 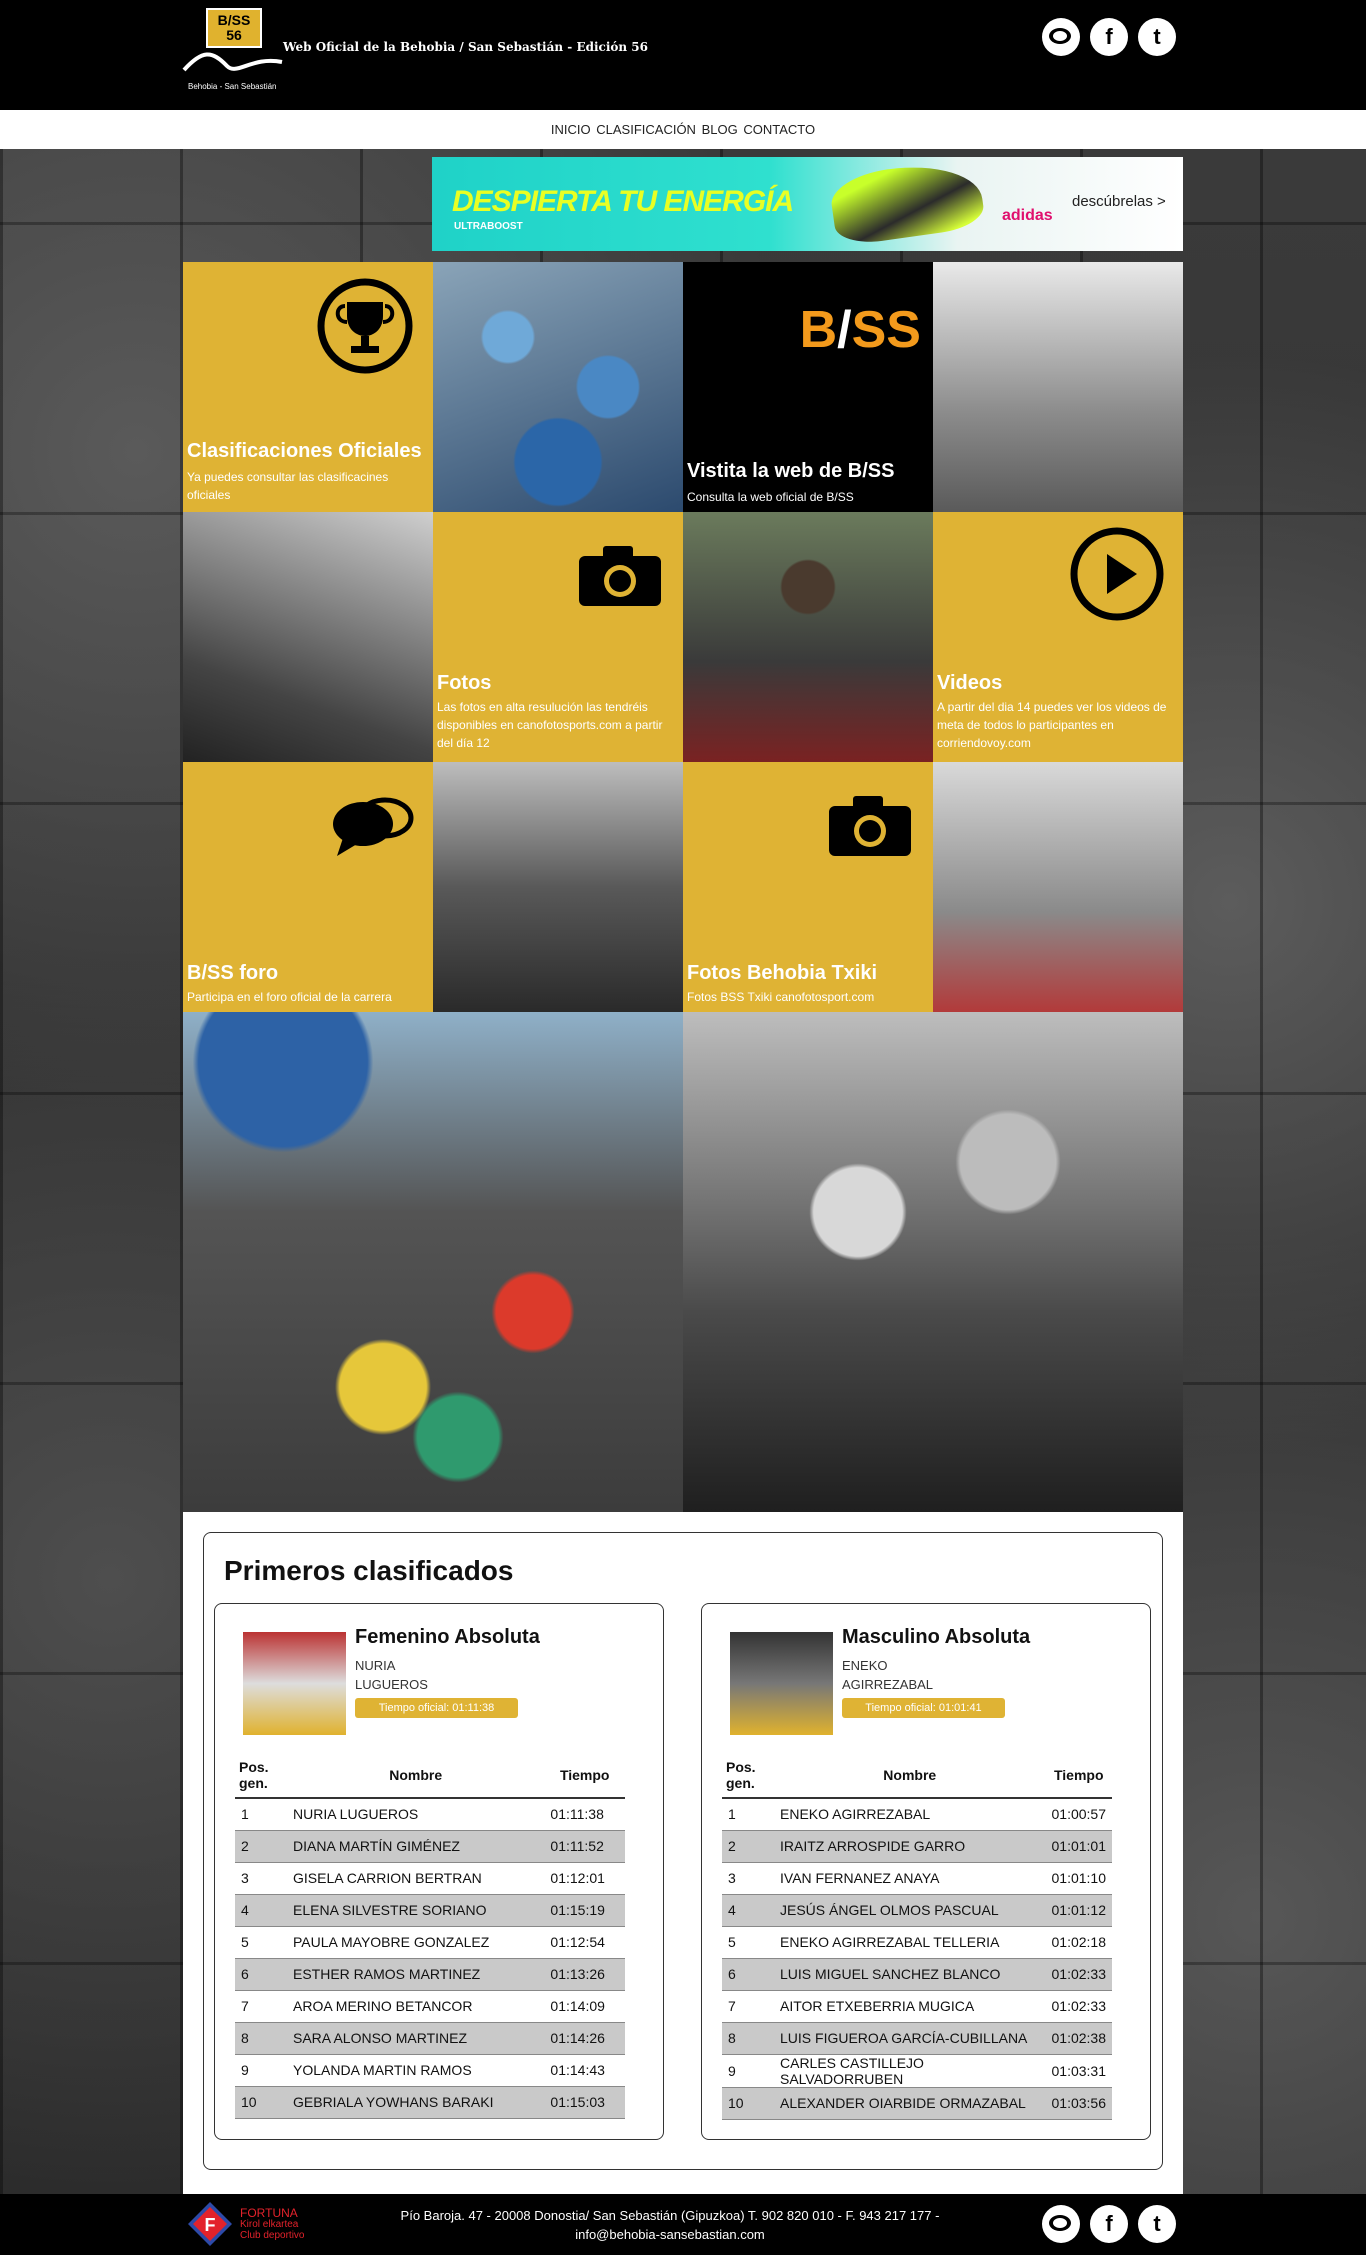 What do you see at coordinates (416, 1878) in the screenshot?
I see `cell-name: GISELA CARRION BERTRAN` at bounding box center [416, 1878].